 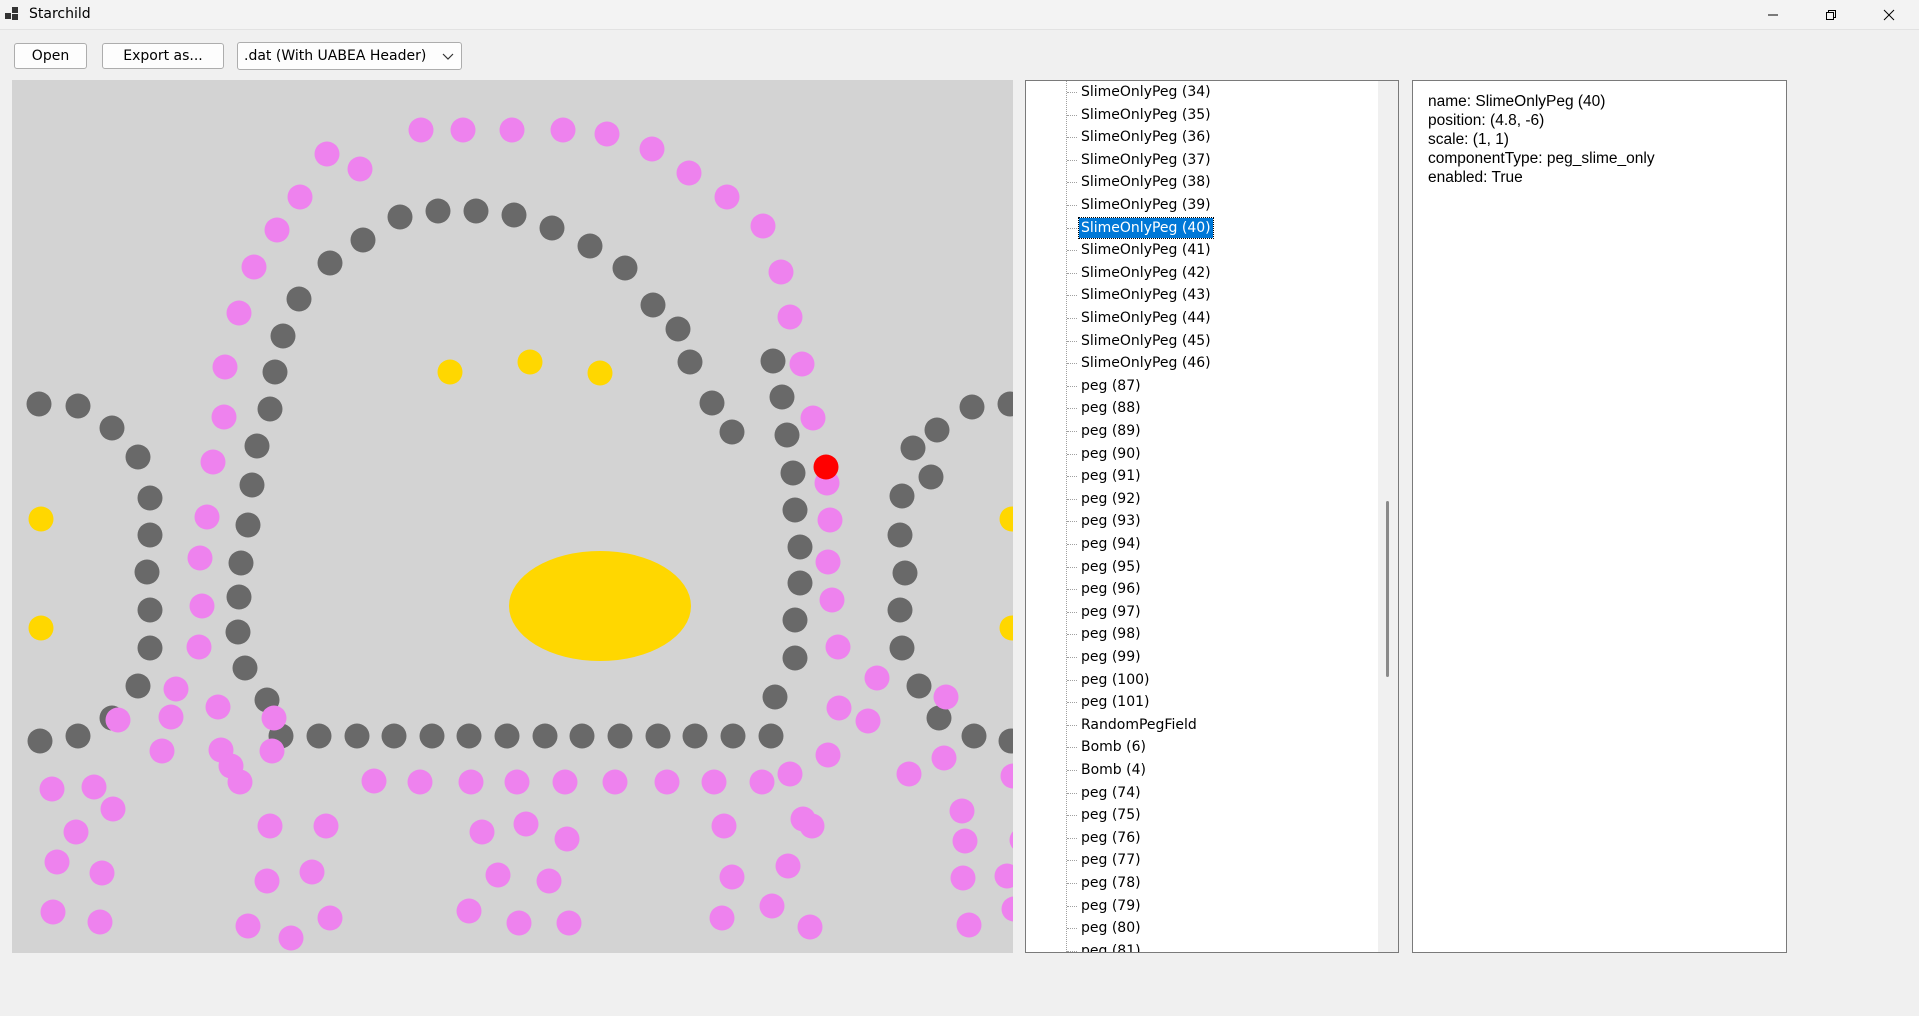 I want to click on tree-item: peg (76), so click(x=1105, y=838).